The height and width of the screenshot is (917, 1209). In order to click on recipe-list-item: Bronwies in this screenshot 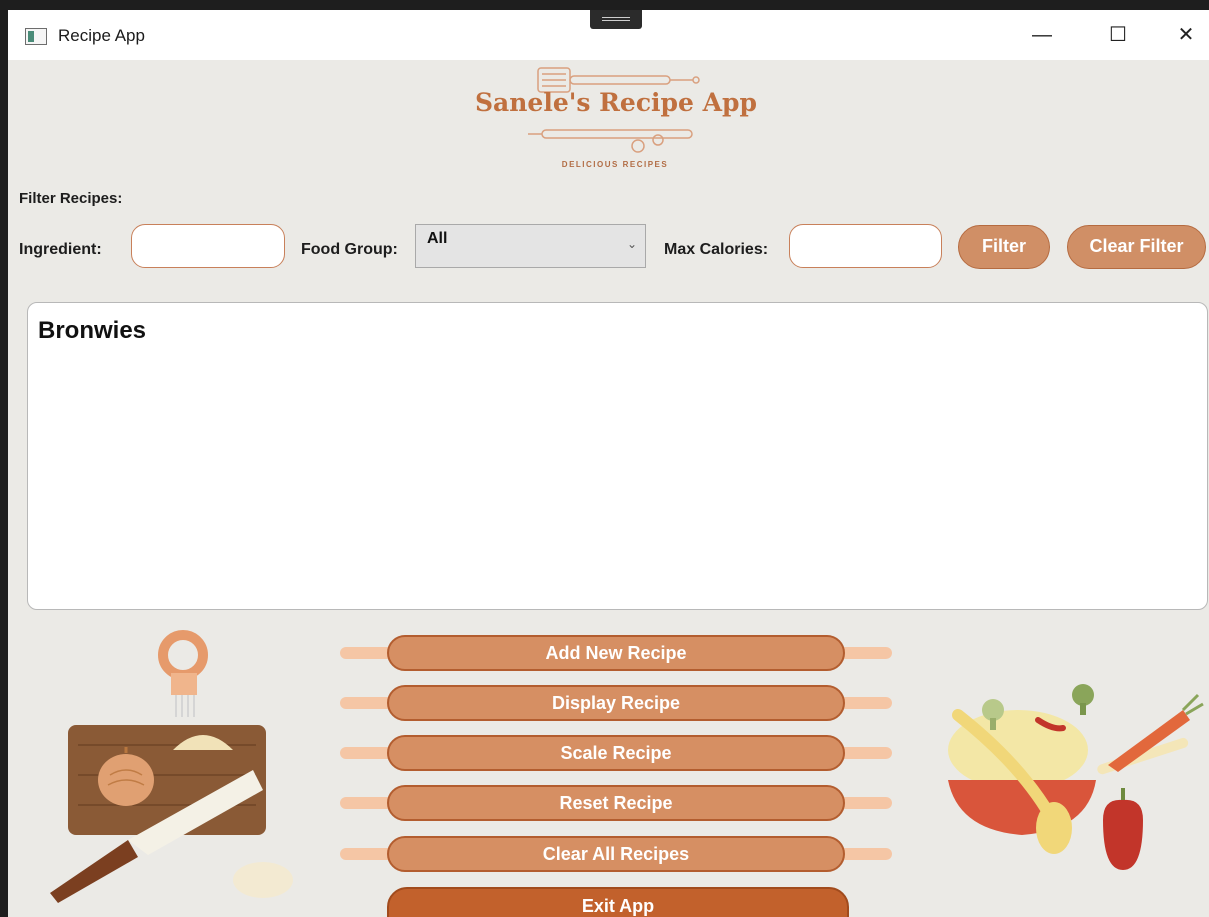, I will do `click(92, 331)`.